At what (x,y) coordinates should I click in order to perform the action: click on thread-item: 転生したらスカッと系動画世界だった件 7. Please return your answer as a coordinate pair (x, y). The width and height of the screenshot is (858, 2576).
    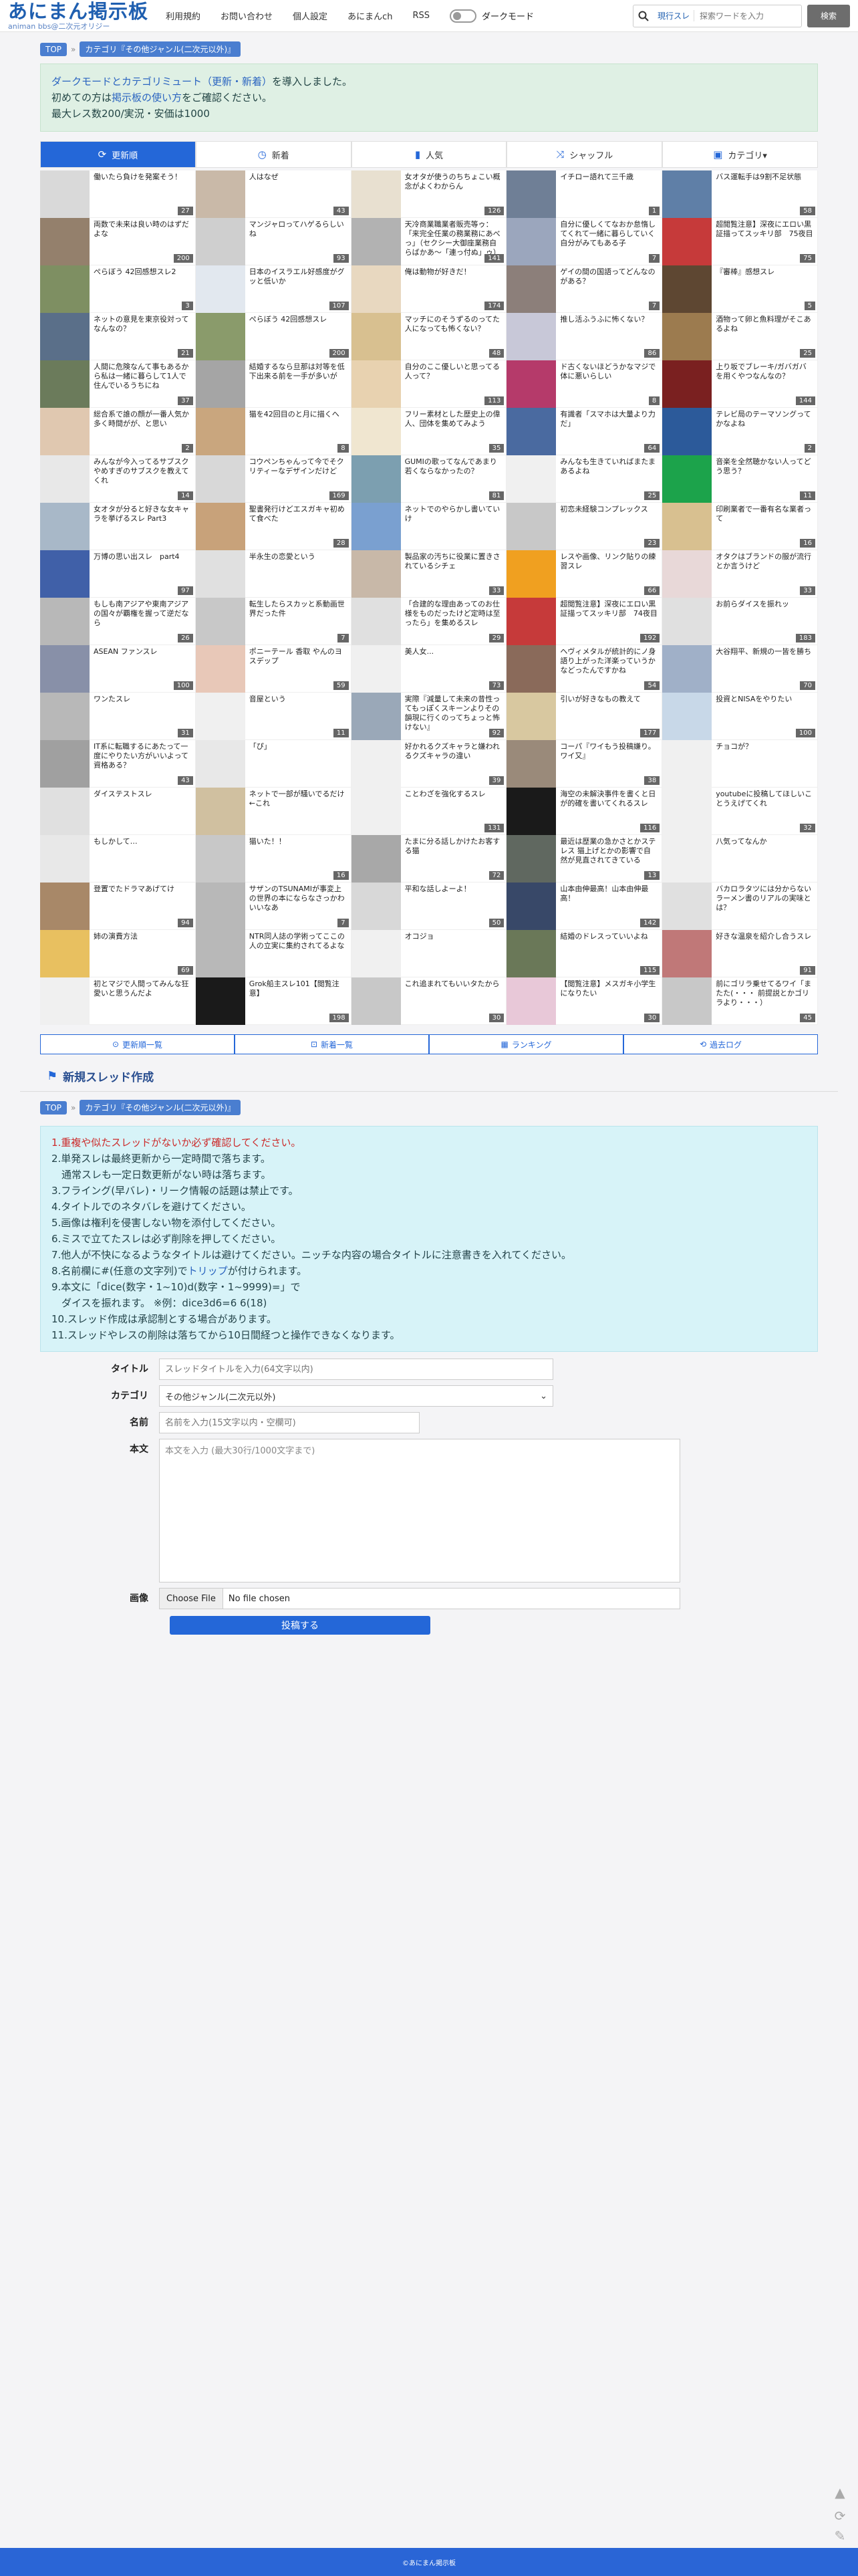
    Looking at the image, I should click on (273, 621).